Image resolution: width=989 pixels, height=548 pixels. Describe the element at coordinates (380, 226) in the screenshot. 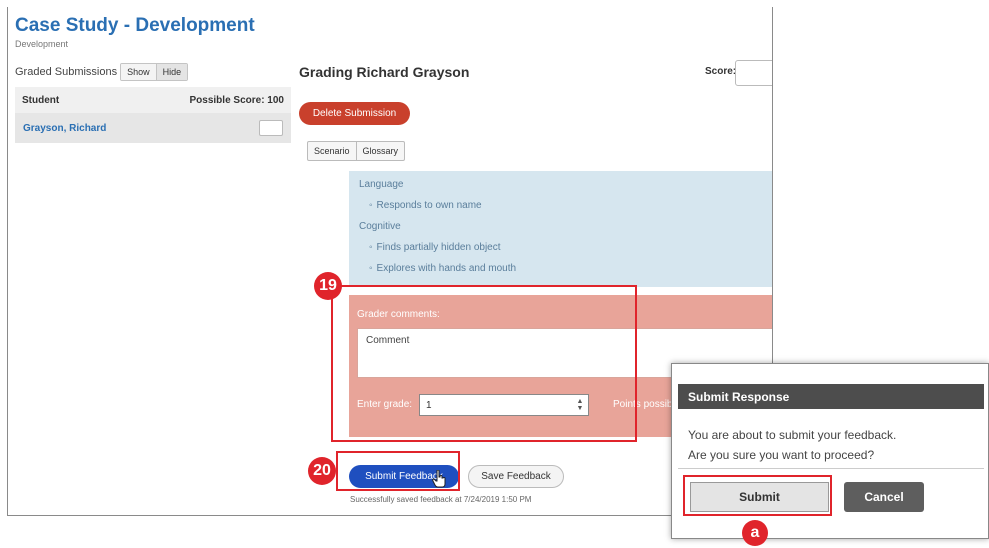

I see `milestone-category: Cognitive` at that location.